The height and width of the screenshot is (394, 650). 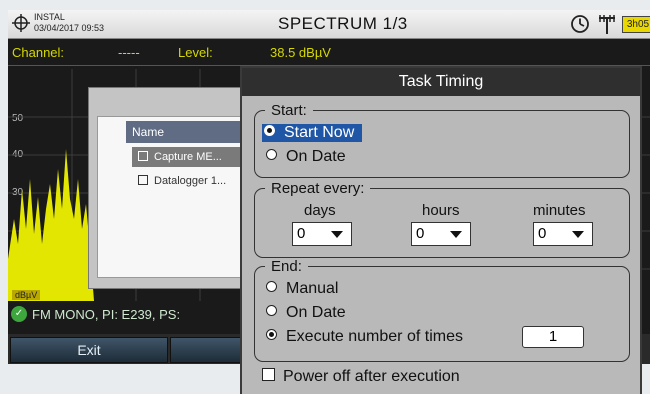 What do you see at coordinates (319, 132) in the screenshot?
I see `start-now-label: Start Now` at bounding box center [319, 132].